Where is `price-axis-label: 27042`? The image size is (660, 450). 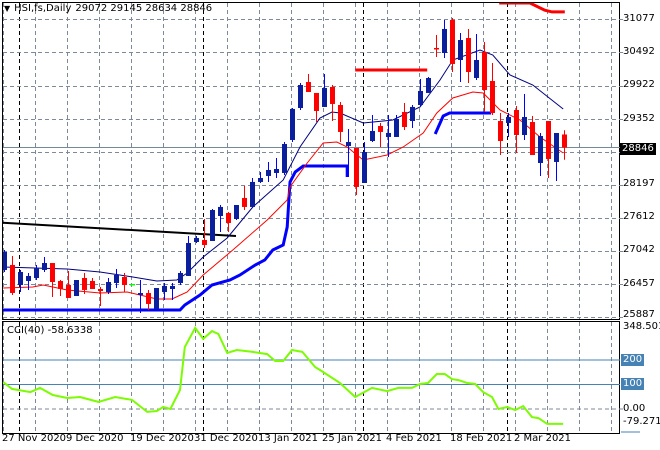 price-axis-label: 27042 is located at coordinates (639, 249).